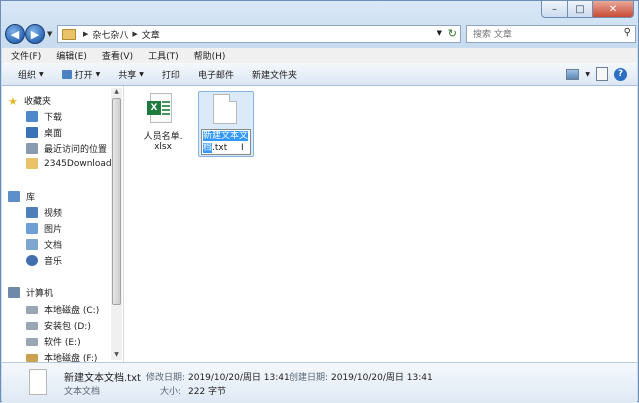 The image size is (639, 403). Describe the element at coordinates (116, 201) in the screenshot. I see `scrollbar-thumb` at that location.